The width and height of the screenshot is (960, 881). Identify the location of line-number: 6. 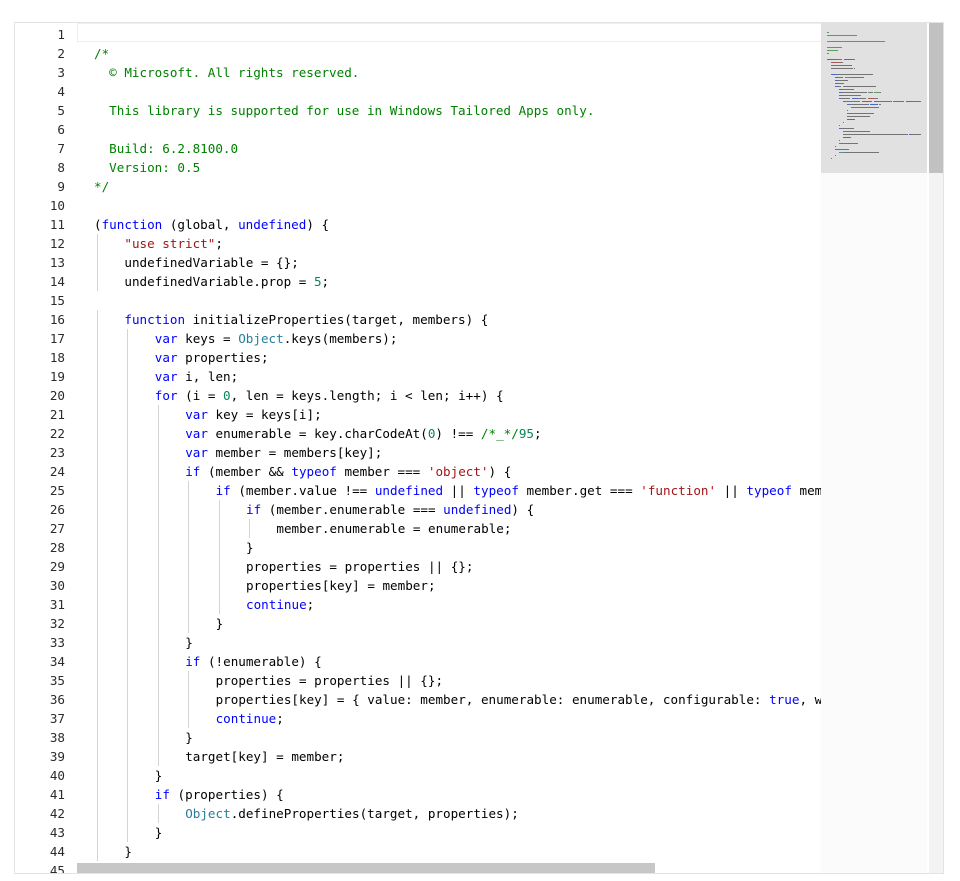
(61, 129).